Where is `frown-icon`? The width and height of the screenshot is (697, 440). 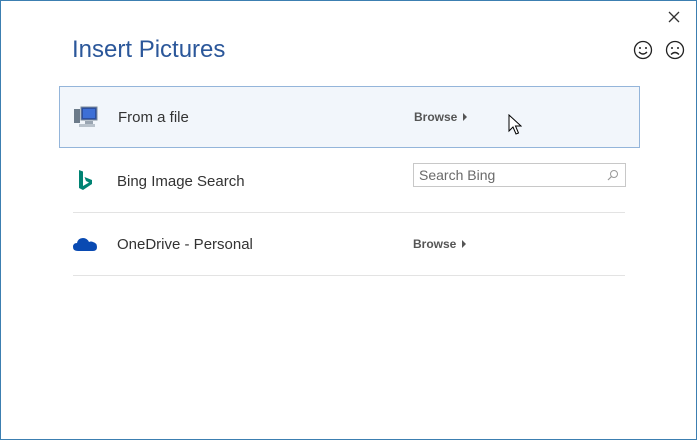
frown-icon is located at coordinates (675, 50).